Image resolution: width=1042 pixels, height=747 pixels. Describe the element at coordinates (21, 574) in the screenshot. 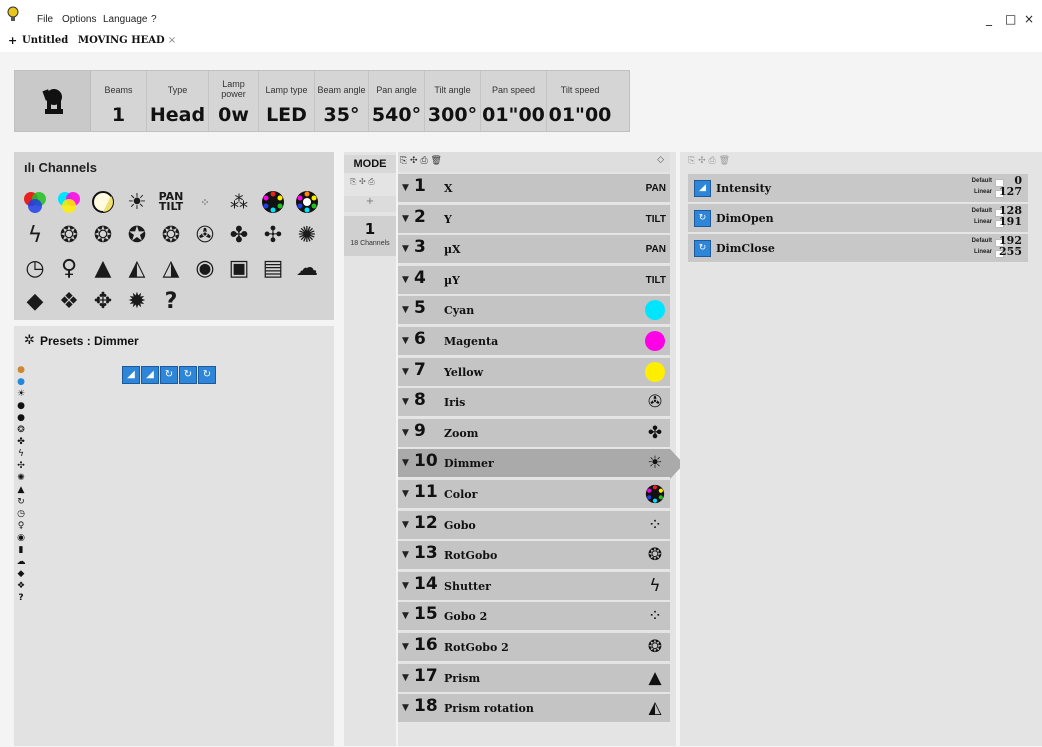

I see `blade-small-icon: ◆` at that location.